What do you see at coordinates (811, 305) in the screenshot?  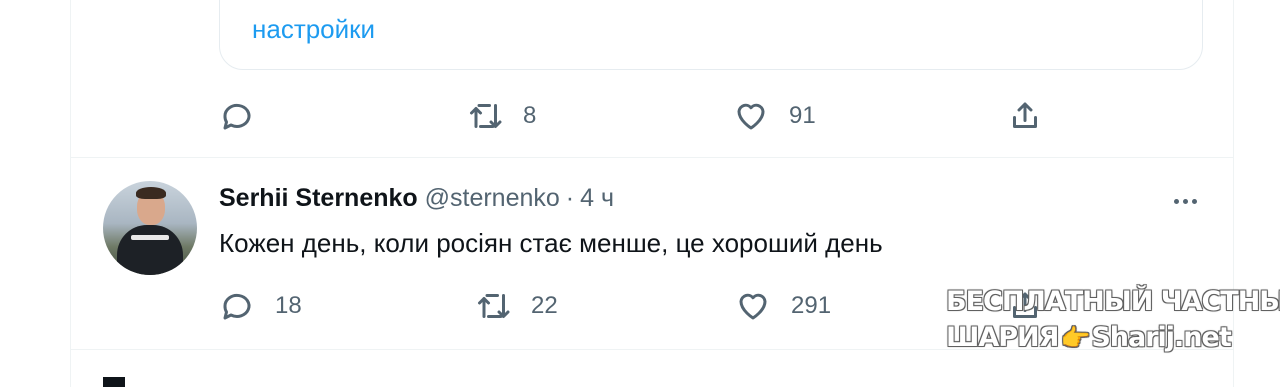 I see `like-count: 291` at bounding box center [811, 305].